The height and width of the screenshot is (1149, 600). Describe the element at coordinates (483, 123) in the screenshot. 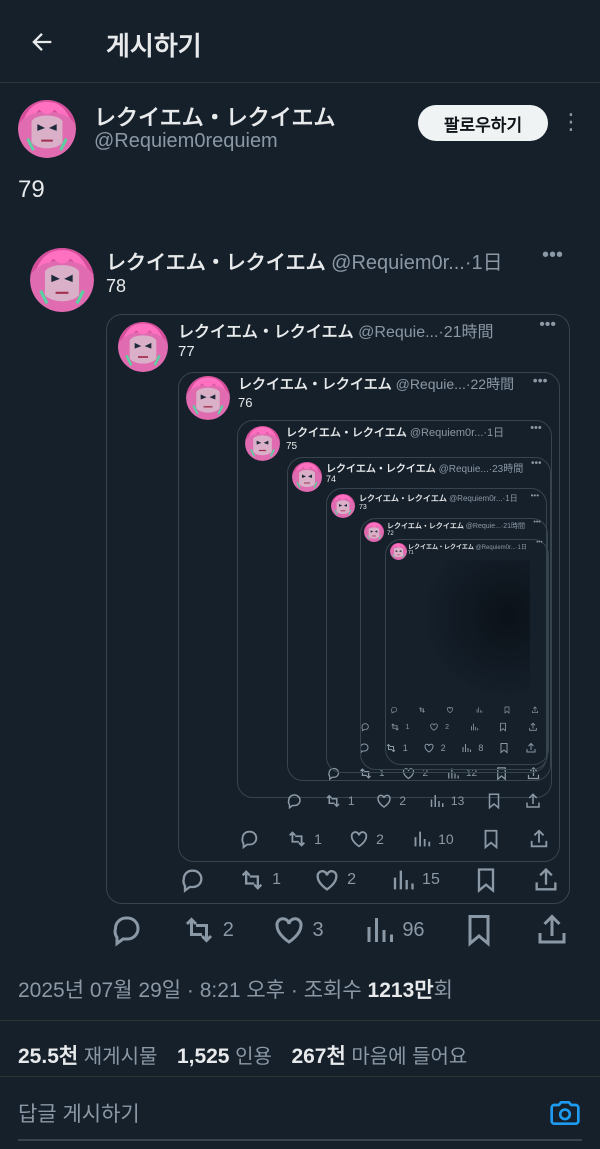

I see `follow-button: 팔로우하기` at that location.